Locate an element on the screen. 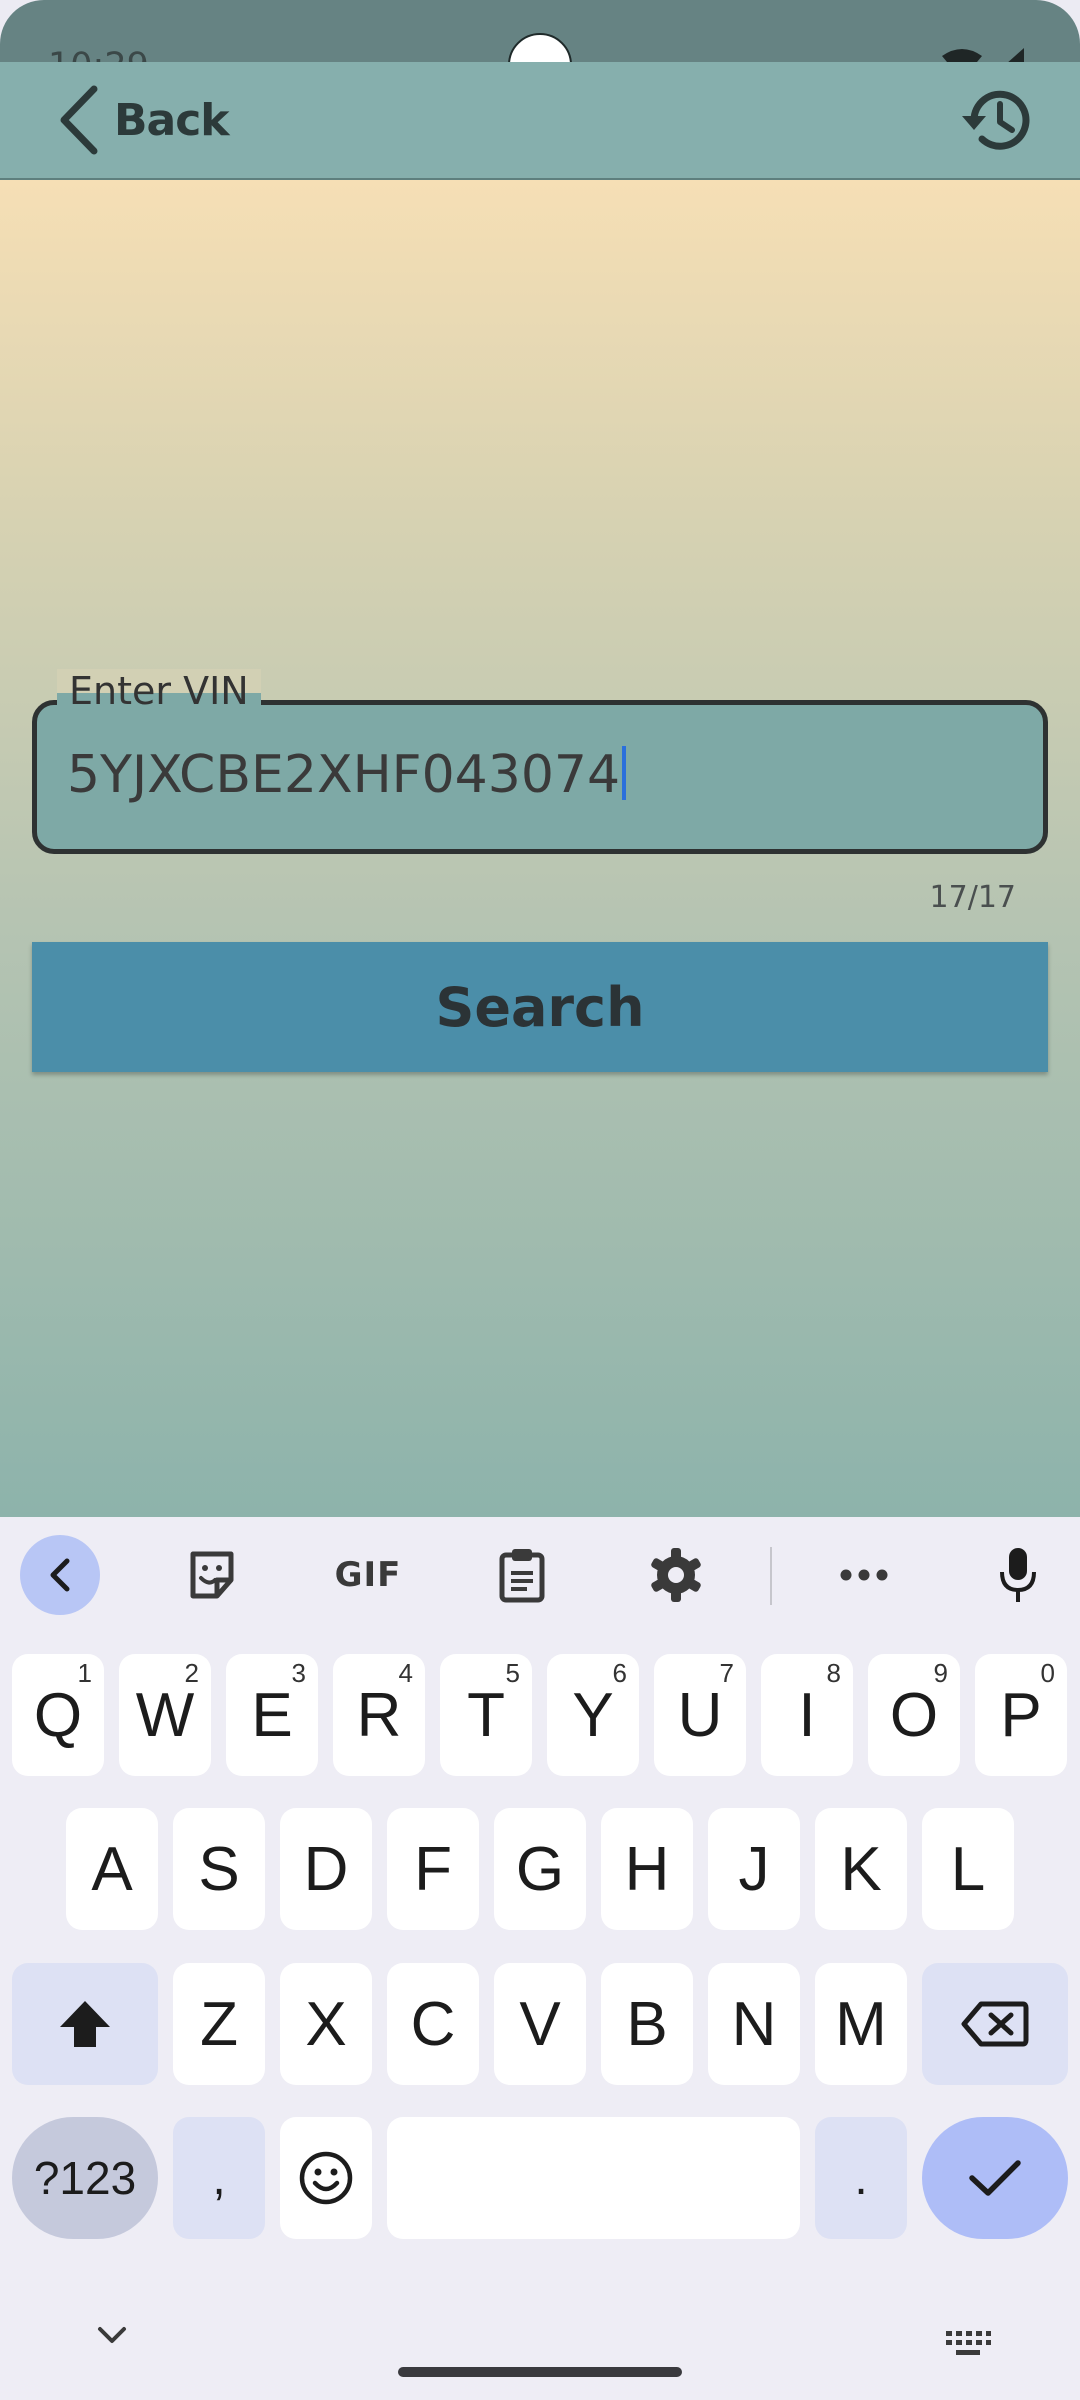  key-x-label: X is located at coordinates (326, 2024).